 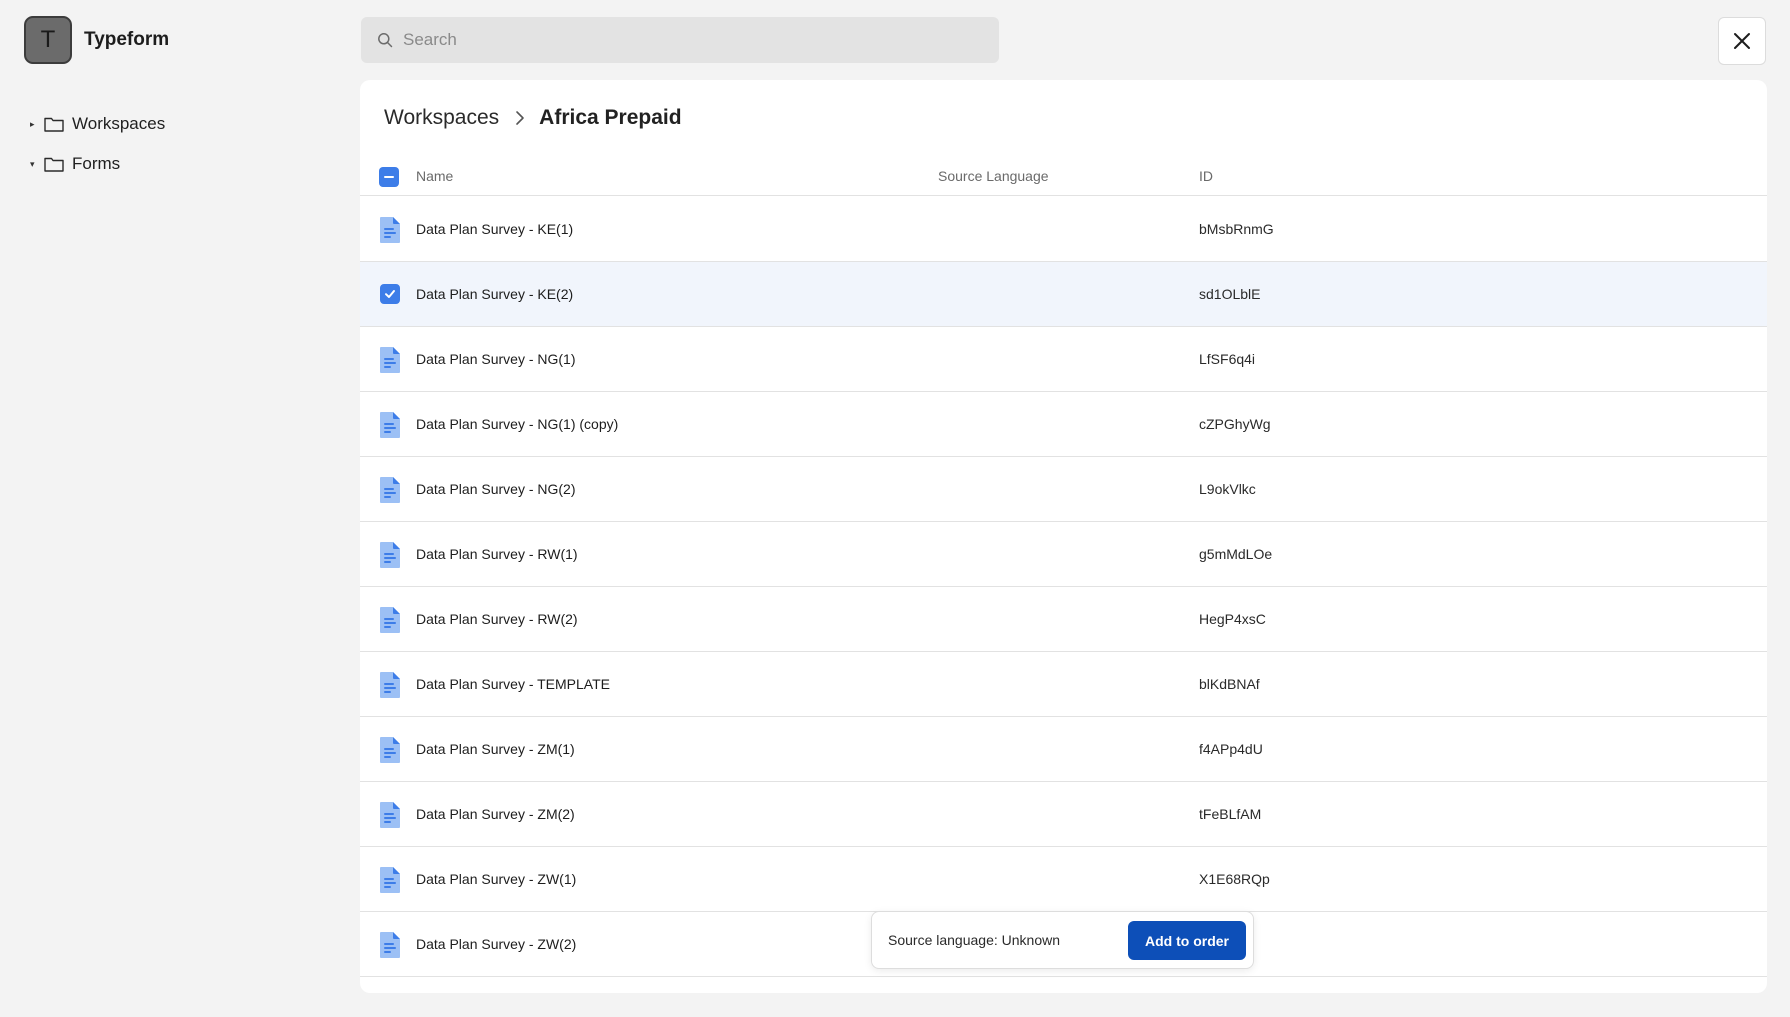 I want to click on select-all-checkbox, so click(x=389, y=177).